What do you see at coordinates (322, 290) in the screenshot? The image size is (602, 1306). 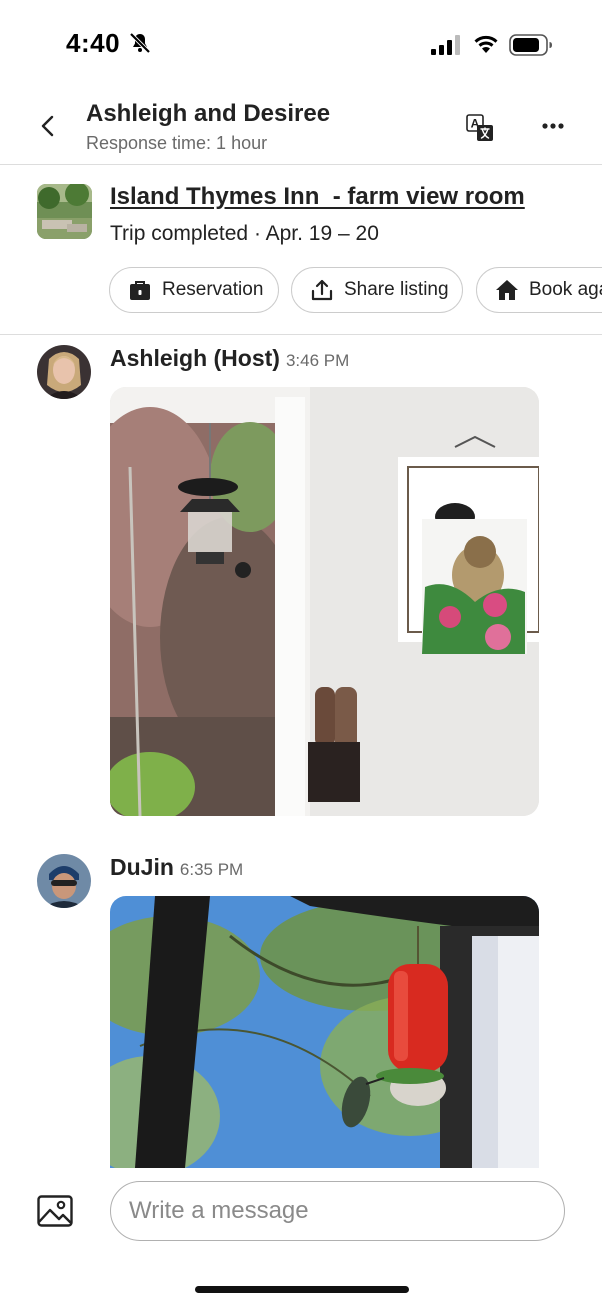 I see `share-icon` at bounding box center [322, 290].